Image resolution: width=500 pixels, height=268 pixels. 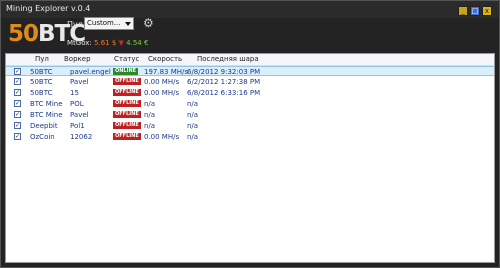 I want to click on mtgox-eur: 4.54 €, so click(x=137, y=43).